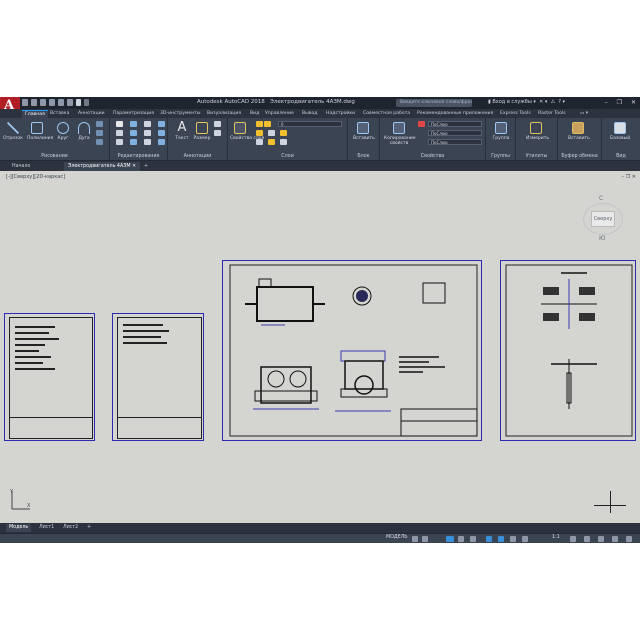  Describe the element at coordinates (99, 142) in the screenshot. I see `ellipse-icon` at that location.